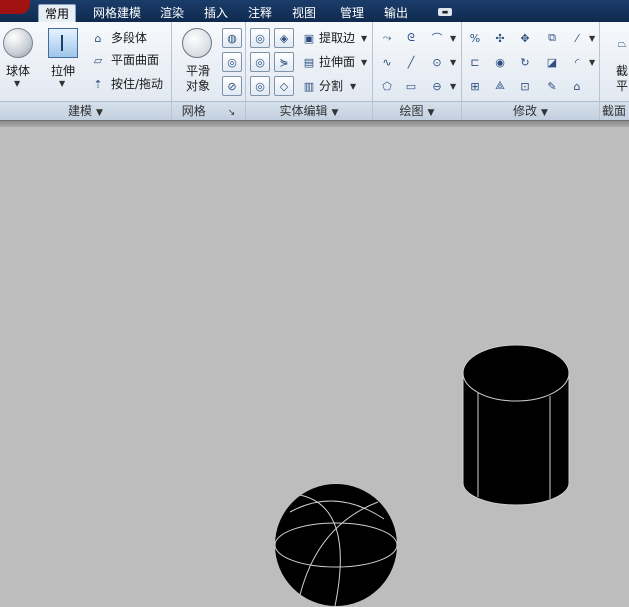  I want to click on mesh-uncrease-icon: ⊘, so click(232, 86).